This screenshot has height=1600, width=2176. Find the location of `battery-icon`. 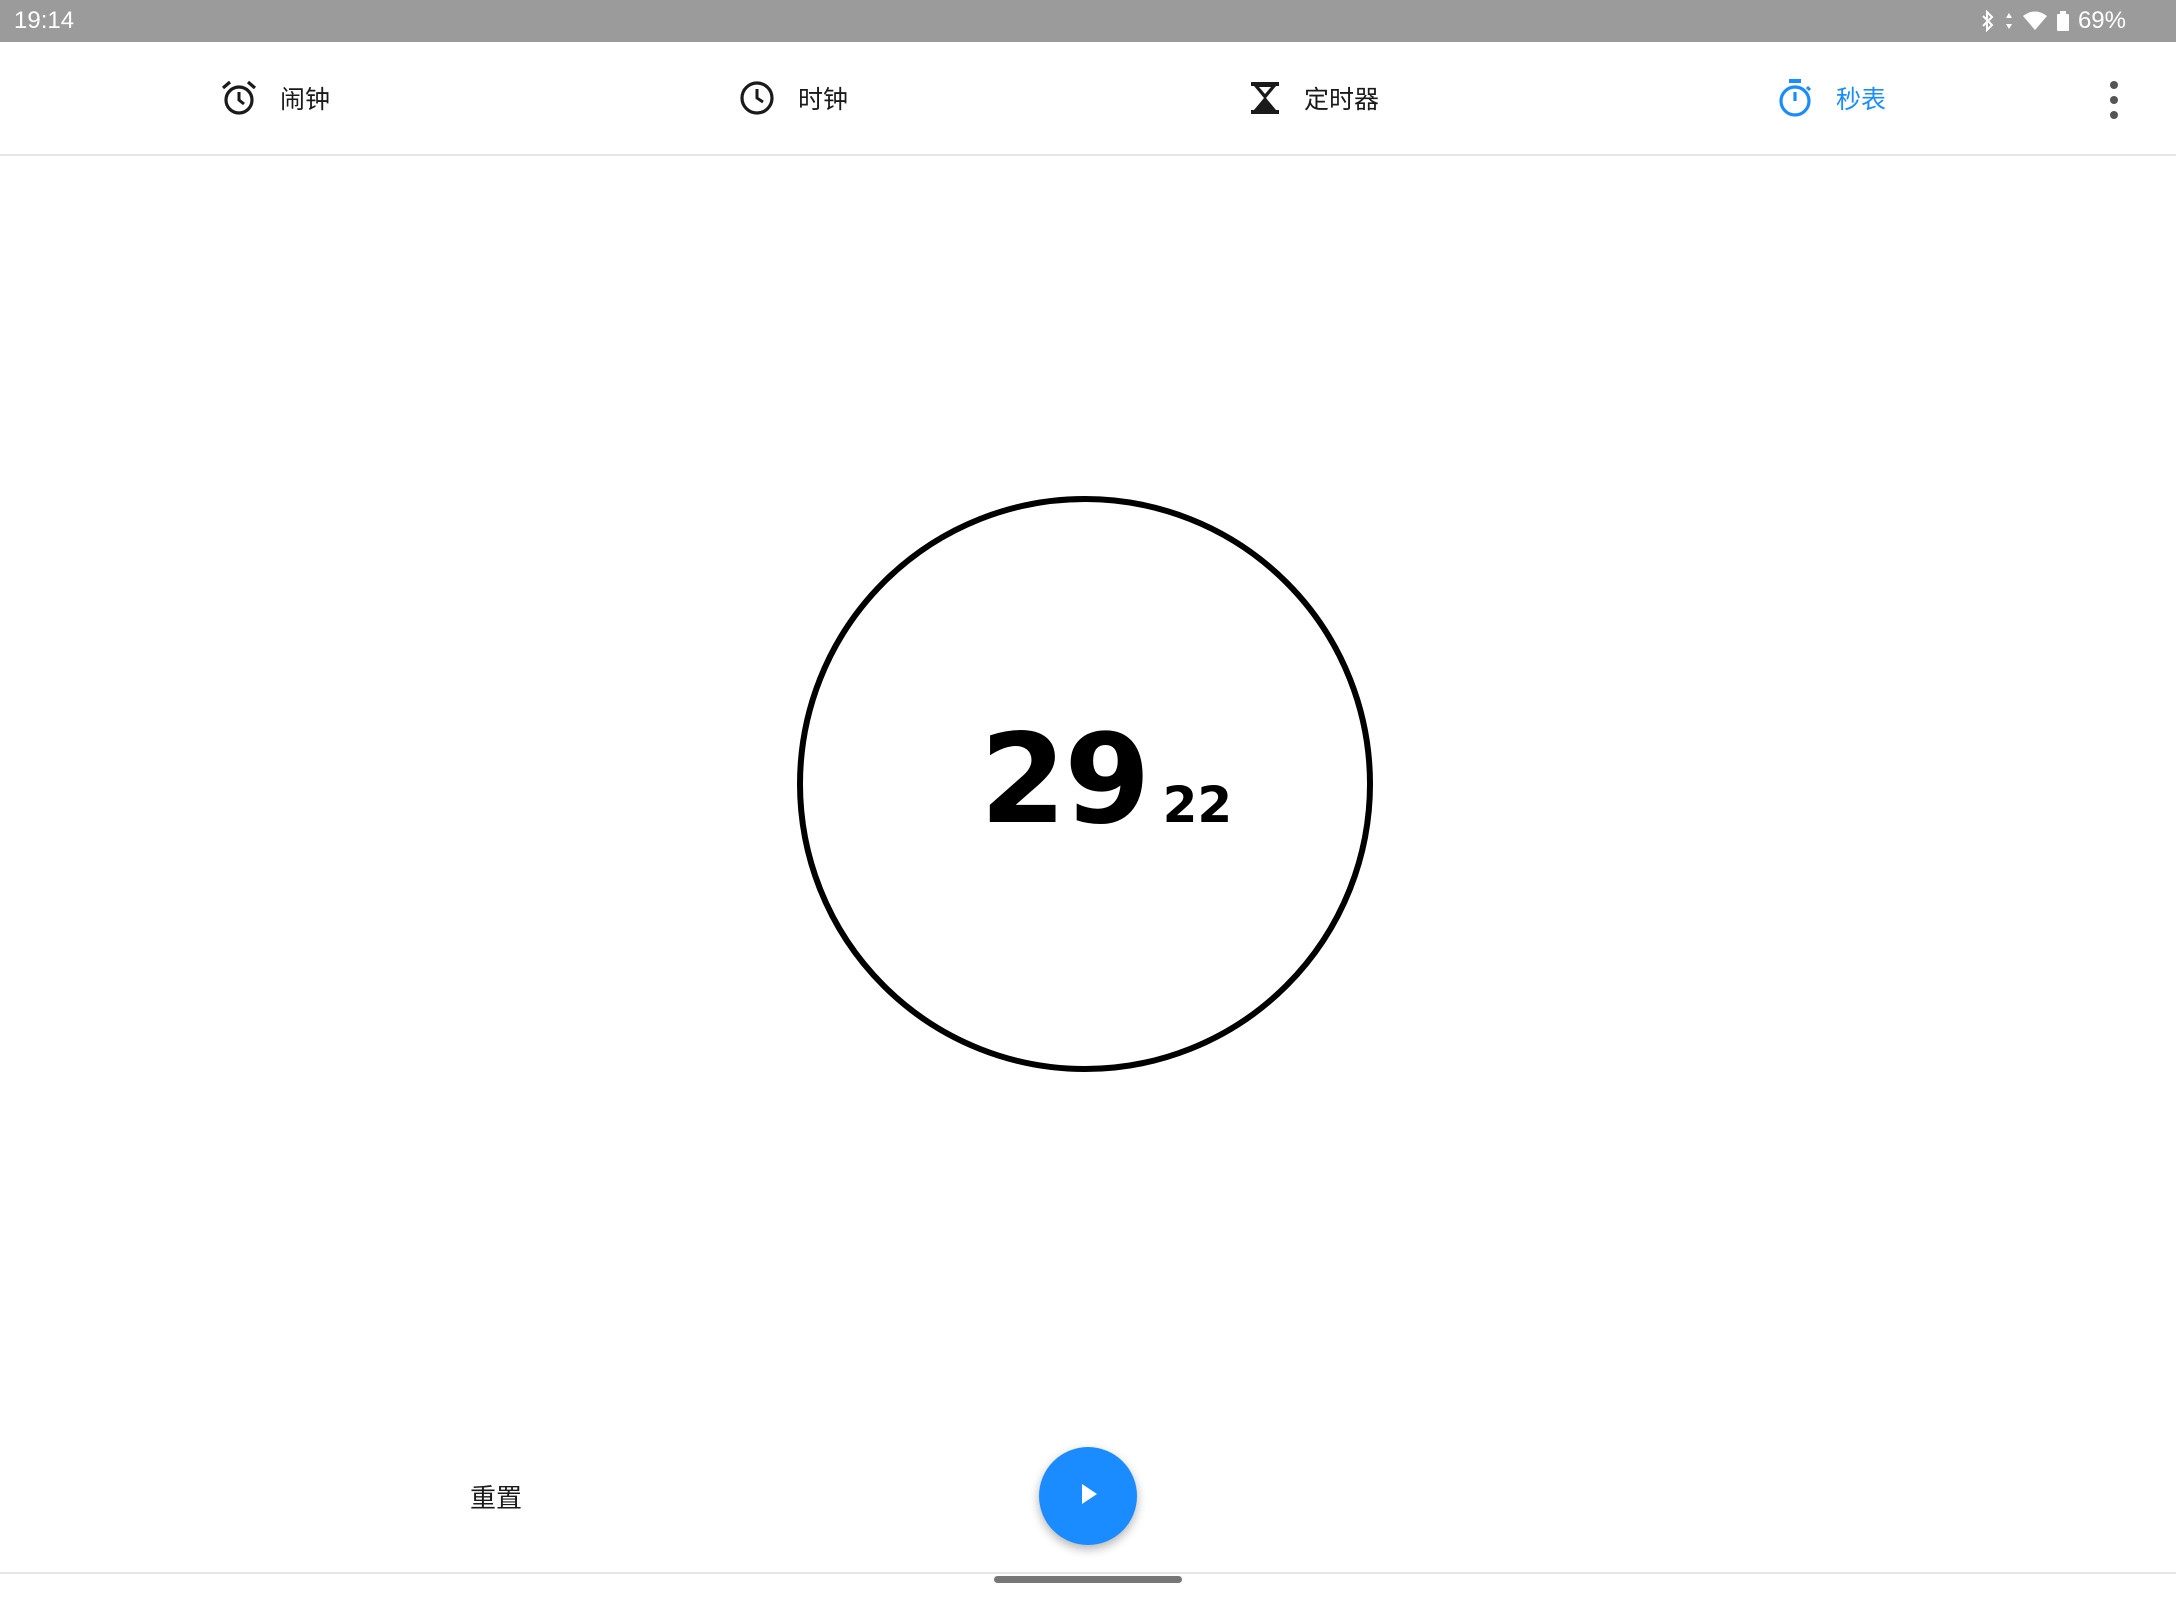

battery-icon is located at coordinates (2063, 21).